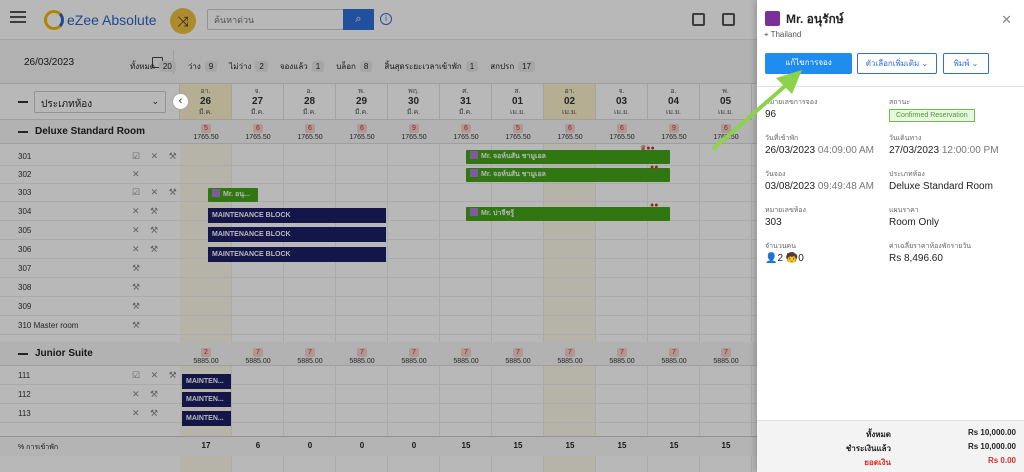 This screenshot has width=1024, height=472. I want to click on location-pin-icon: ⌖, so click(766, 34).